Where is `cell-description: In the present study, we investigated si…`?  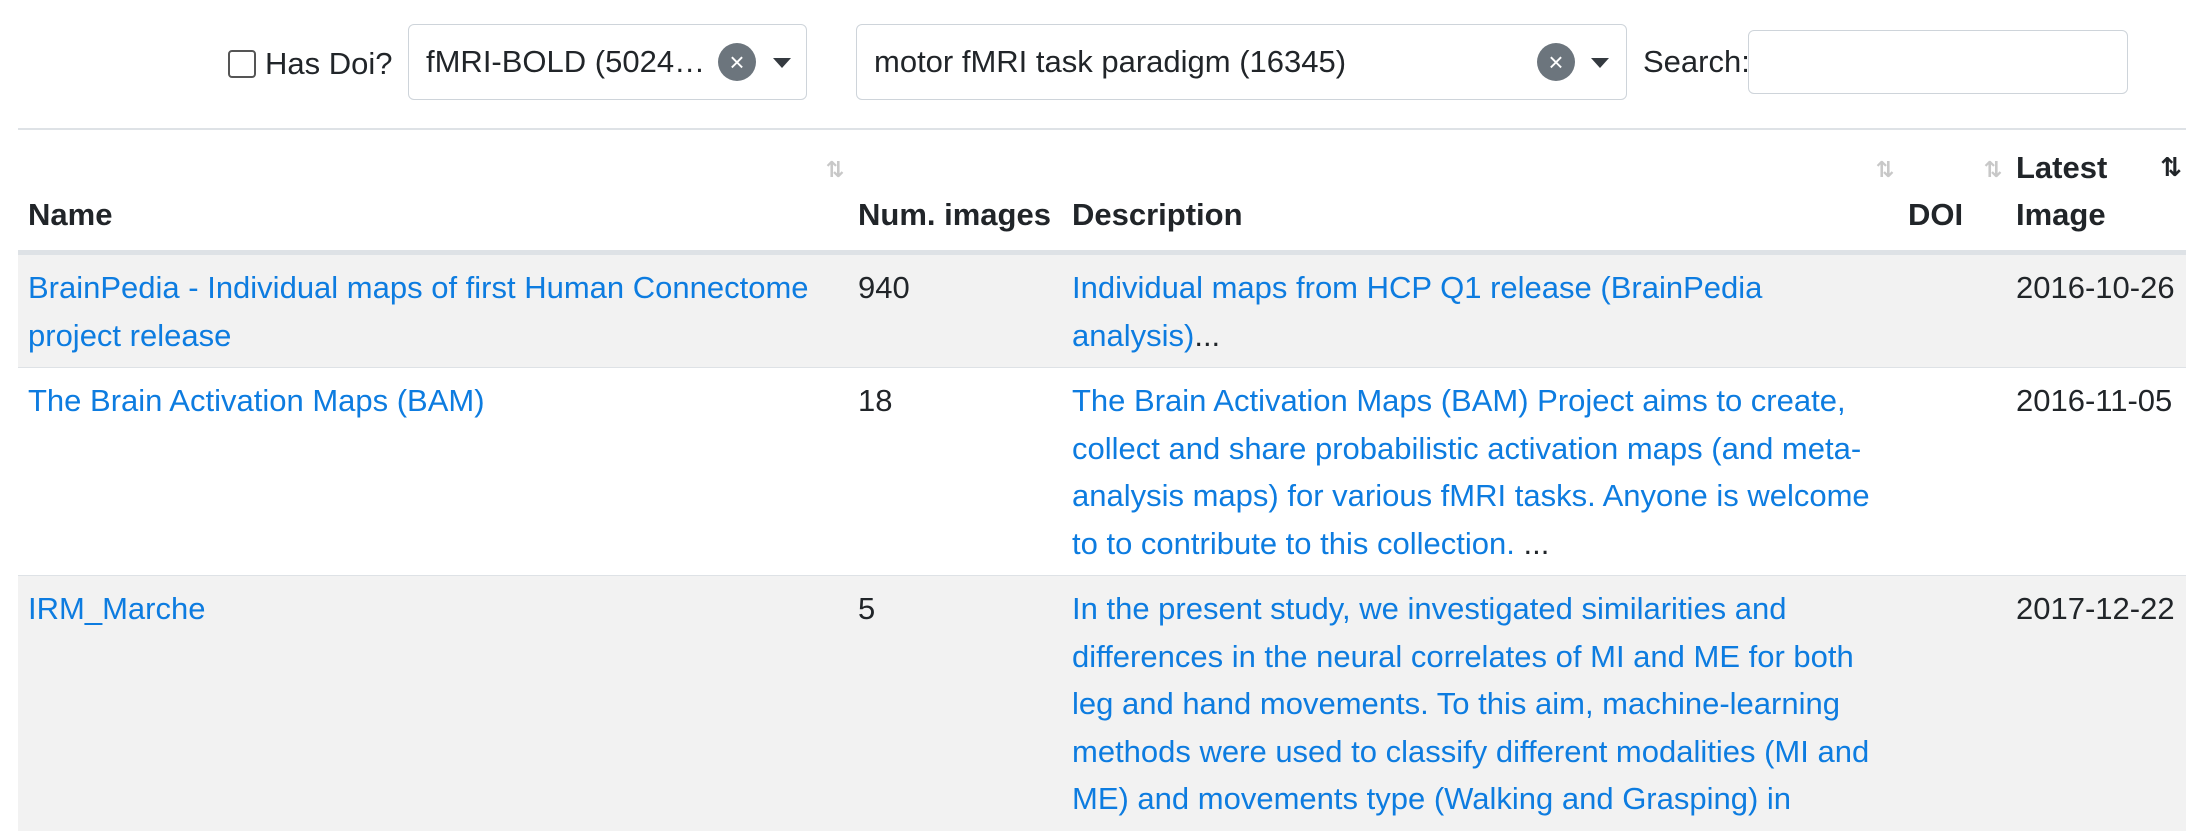 cell-description: In the present study, we investigated si… is located at coordinates (1480, 703).